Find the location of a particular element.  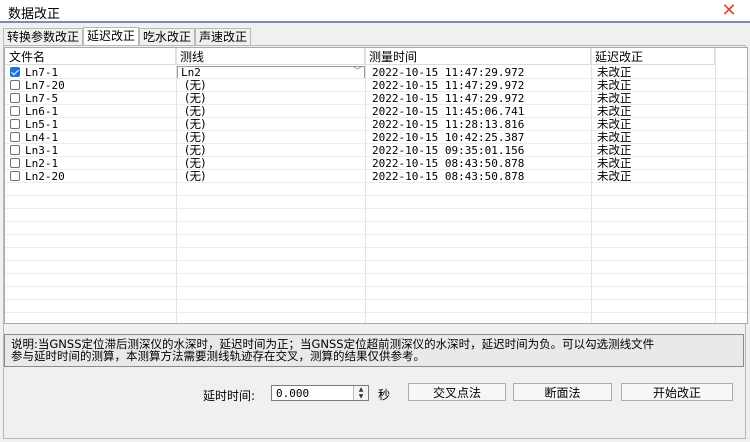

tab-conversion-params: 转换参数改正 is located at coordinates (43, 37).